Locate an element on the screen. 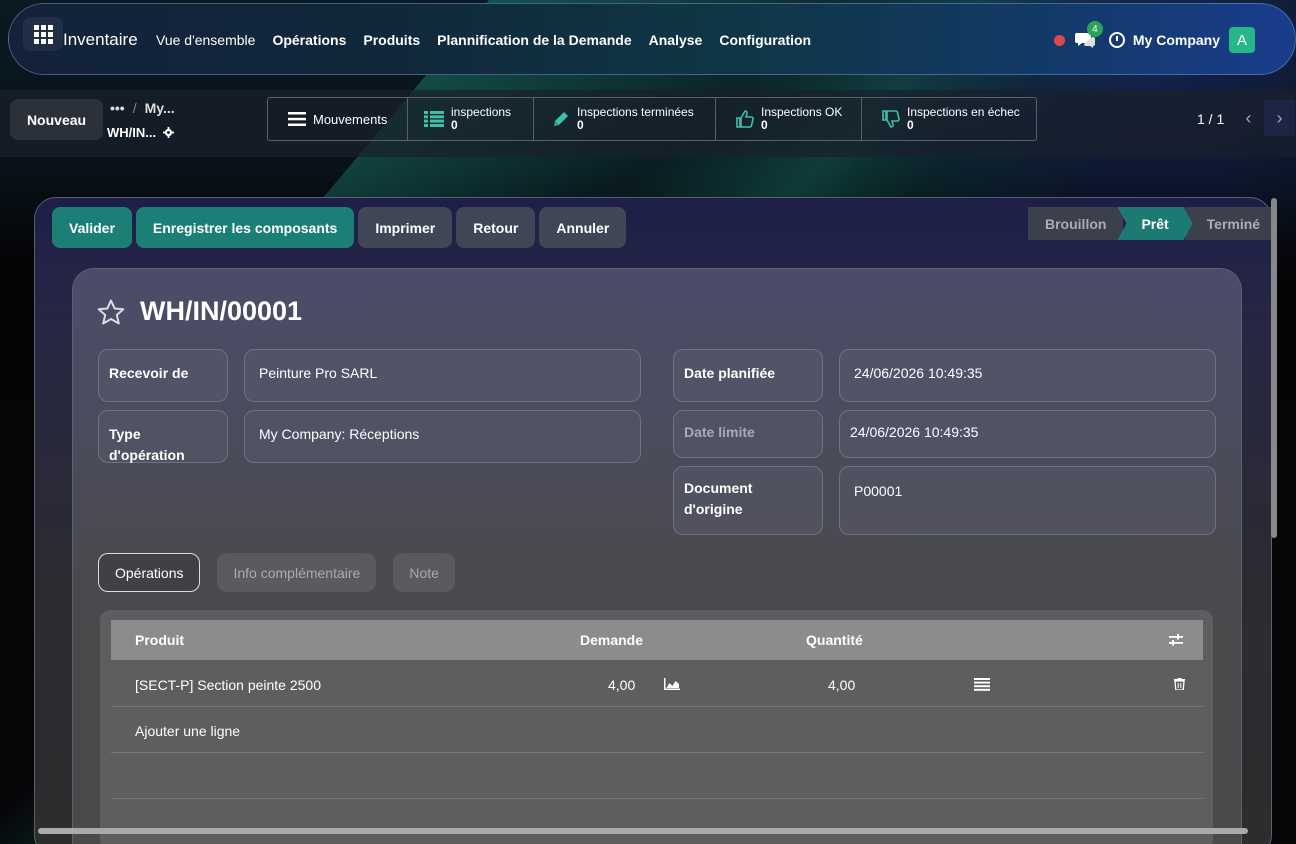 The image size is (1296, 844). scheduled-date-label: Date planifiée is located at coordinates (748, 375).